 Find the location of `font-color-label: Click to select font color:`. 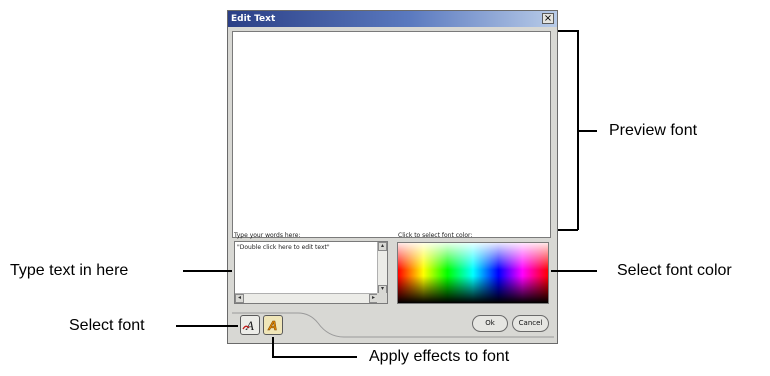

font-color-label: Click to select font color: is located at coordinates (435, 235).